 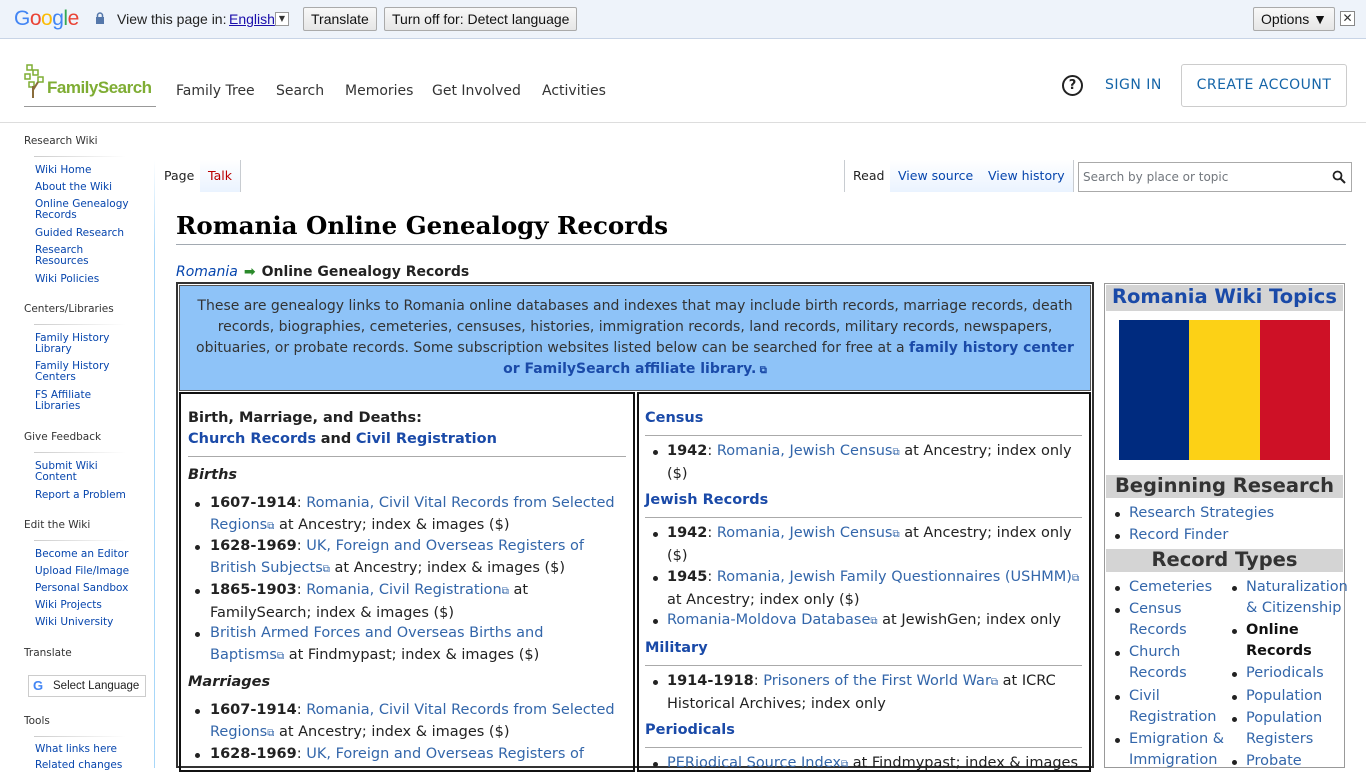 What do you see at coordinates (1264, 85) in the screenshot?
I see `create-account-button: CREATE ACCOUNT` at bounding box center [1264, 85].